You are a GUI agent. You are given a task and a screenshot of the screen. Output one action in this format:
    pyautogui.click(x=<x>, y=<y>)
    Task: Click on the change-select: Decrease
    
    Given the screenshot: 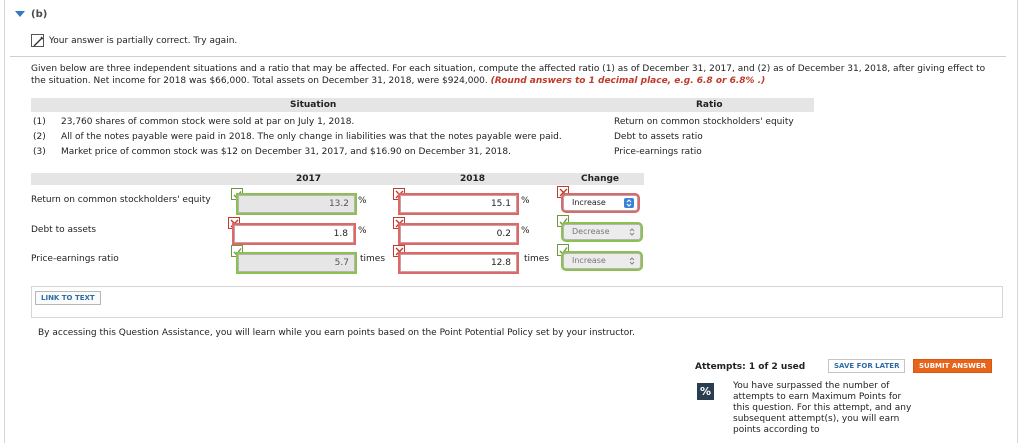 What is the action you would take?
    pyautogui.click(x=602, y=232)
    